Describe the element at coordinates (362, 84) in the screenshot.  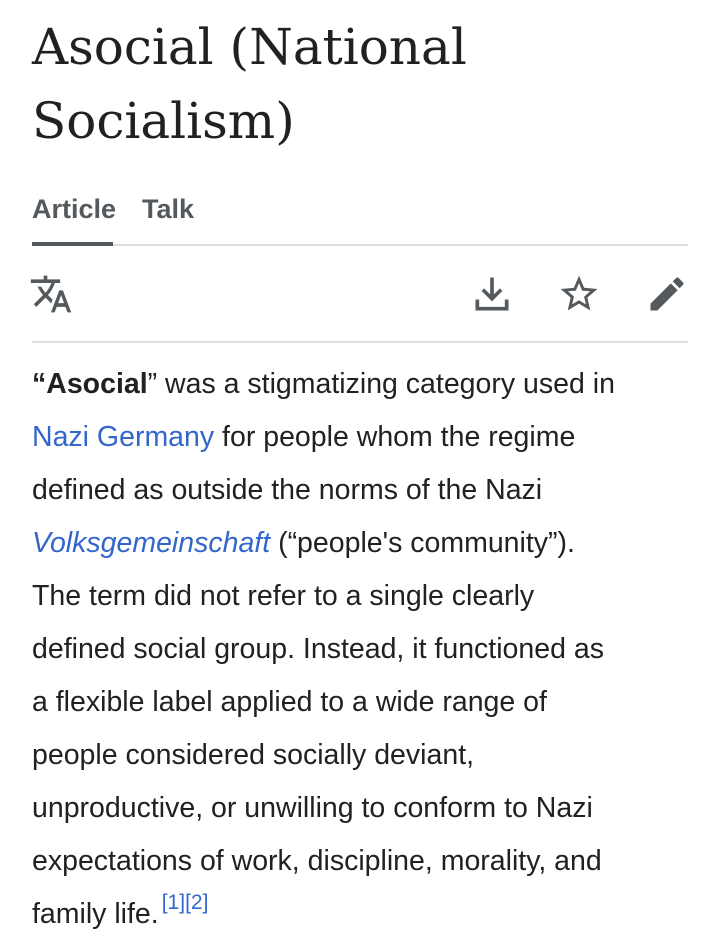
I see `page-title: Asocial (National Socialism)` at that location.